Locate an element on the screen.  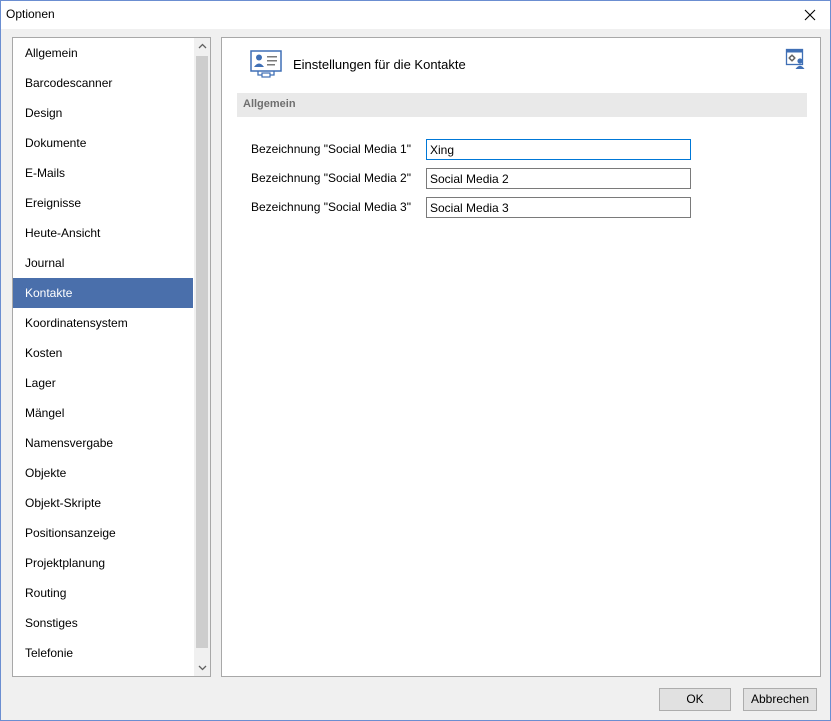
sidebar-item-barcodescanner: Barcodescanner is located at coordinates (103, 83).